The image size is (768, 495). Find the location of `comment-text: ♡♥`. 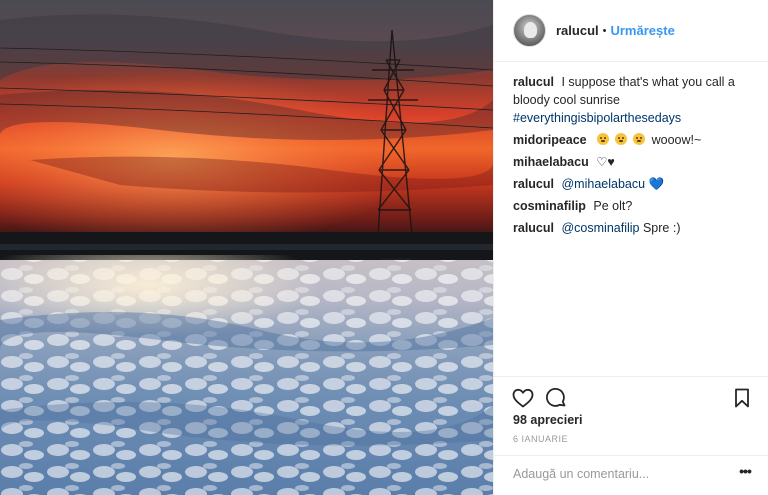

comment-text: ♡♥ is located at coordinates (605, 162).